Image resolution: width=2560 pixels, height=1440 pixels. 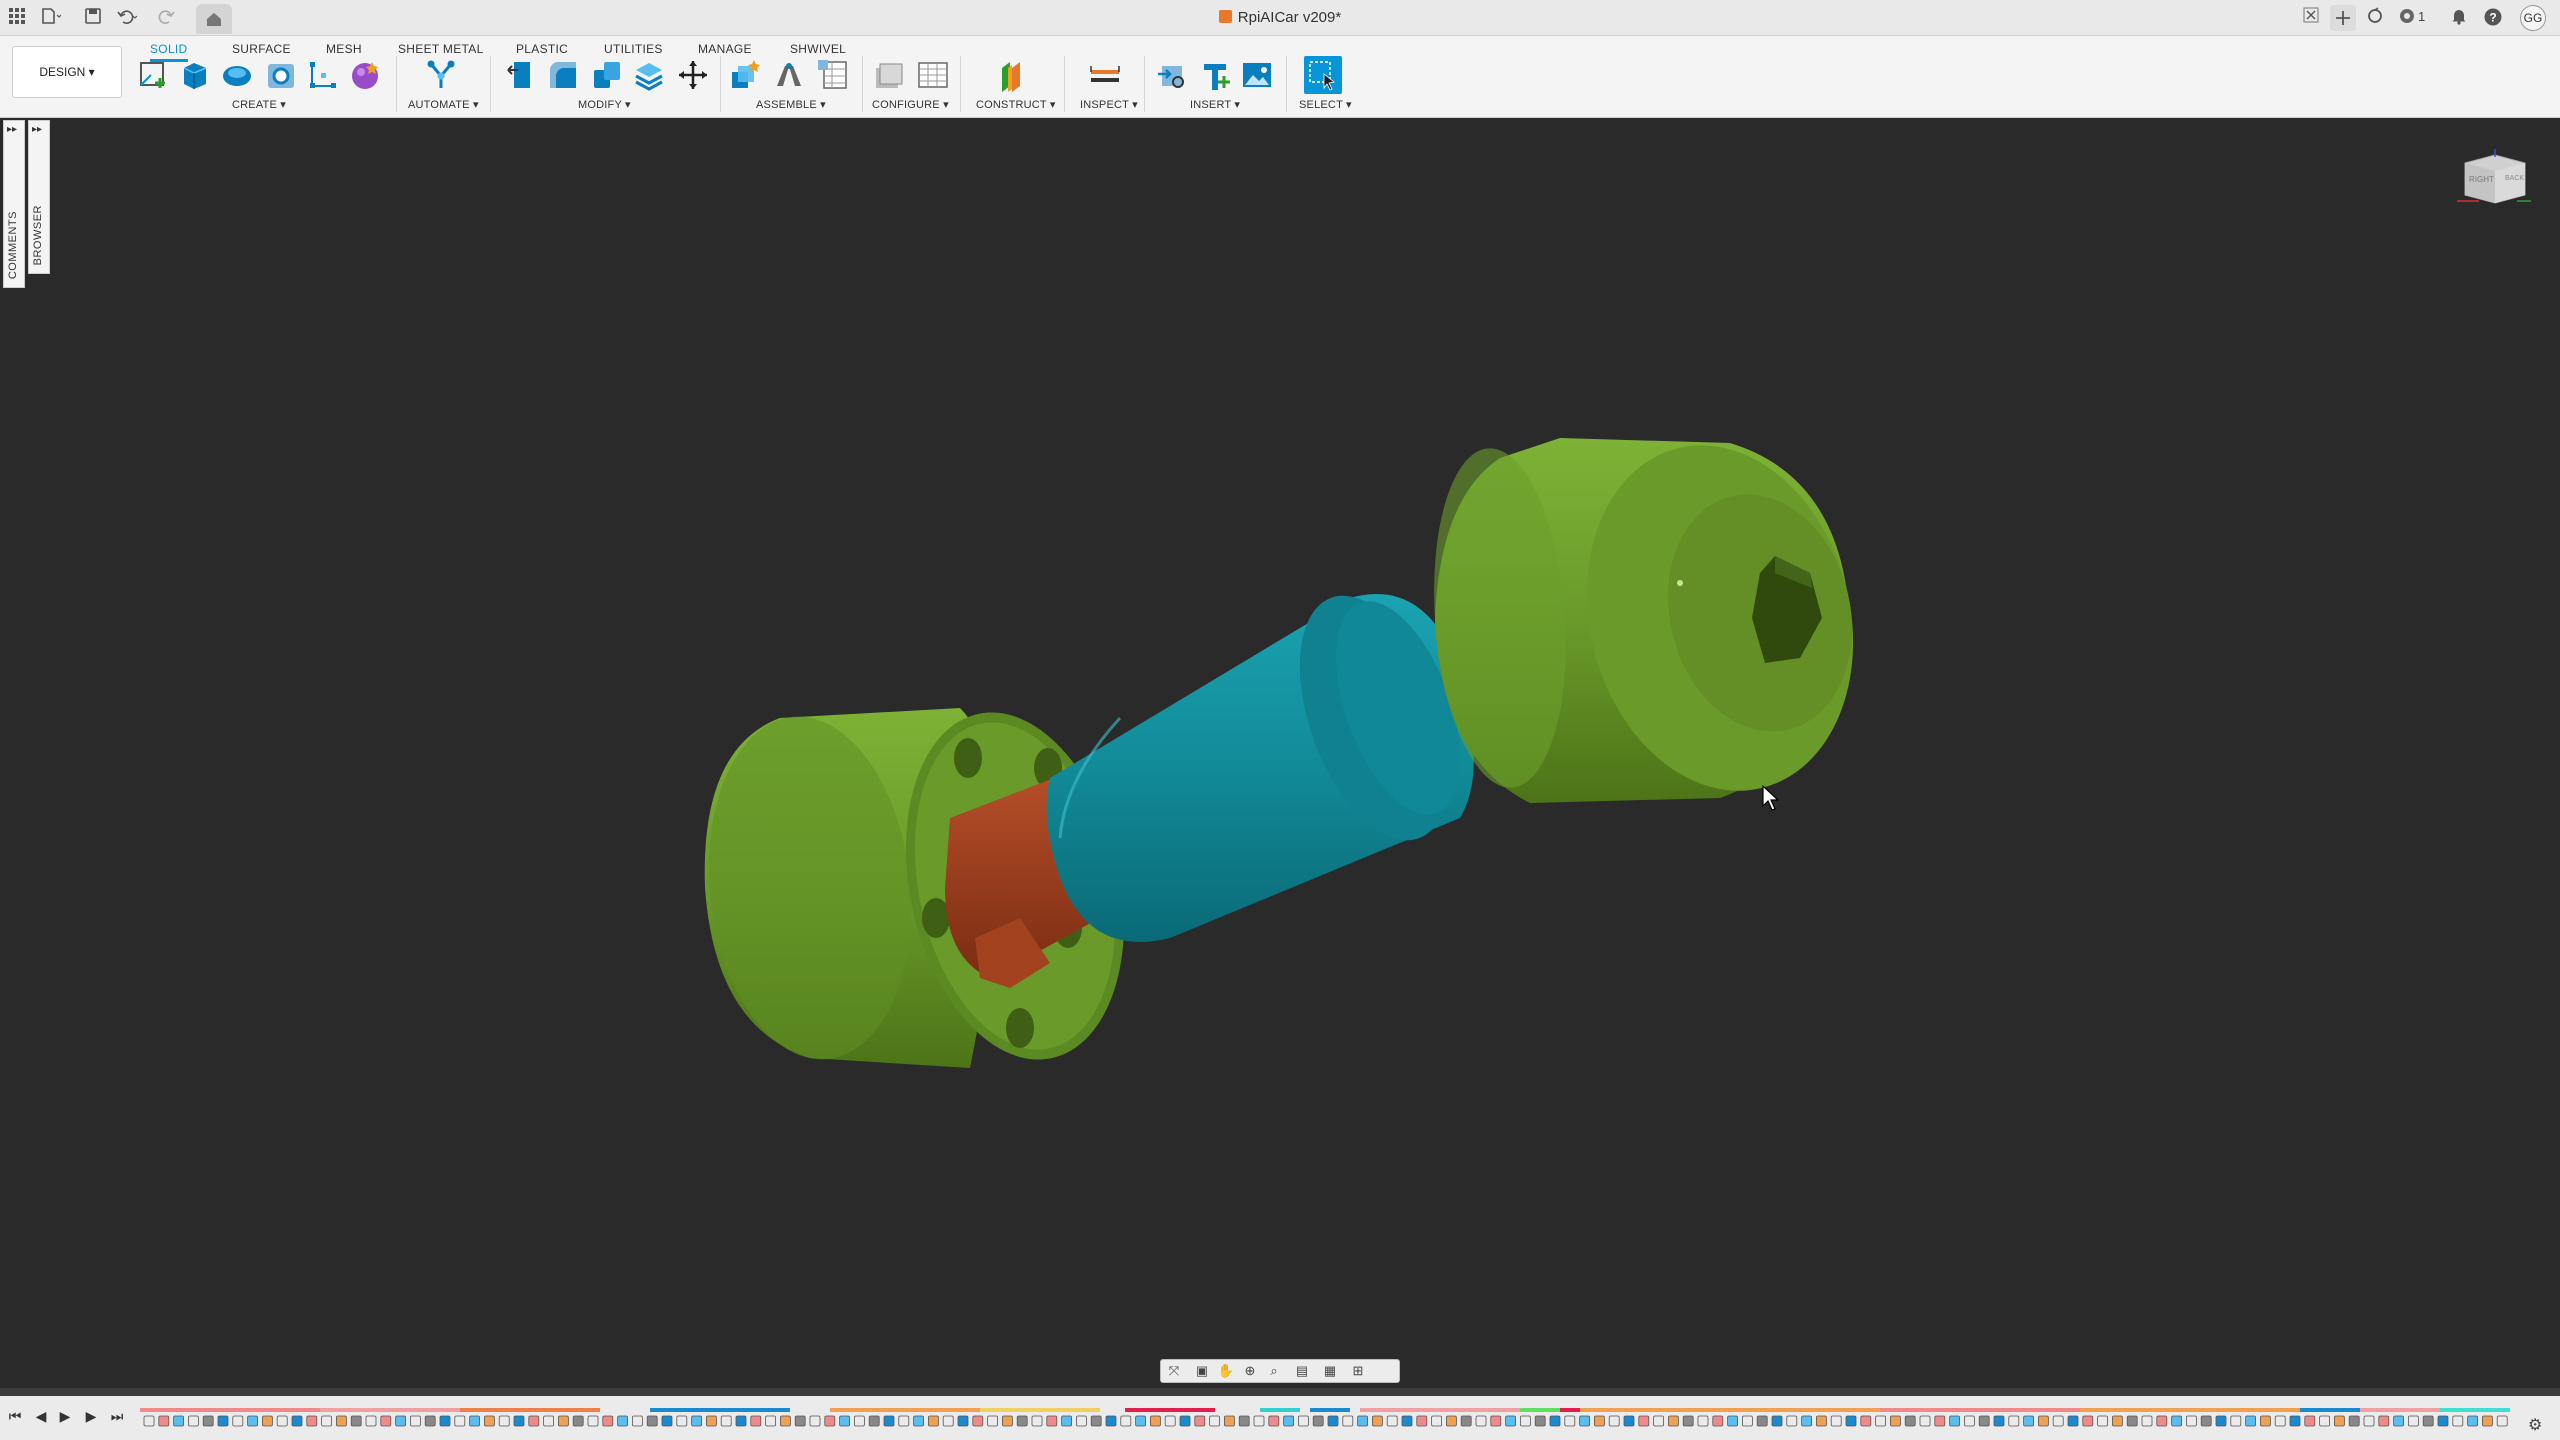 I want to click on extrude-icon, so click(x=195, y=75).